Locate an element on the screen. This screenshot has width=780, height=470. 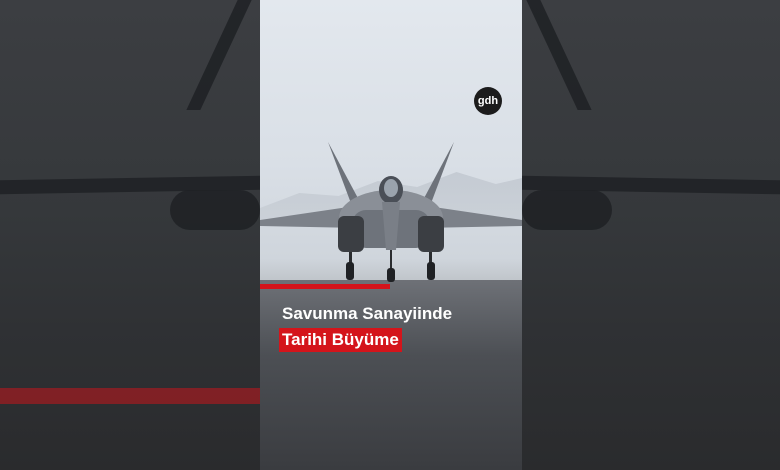
aircraft-image is located at coordinates (391, 212).